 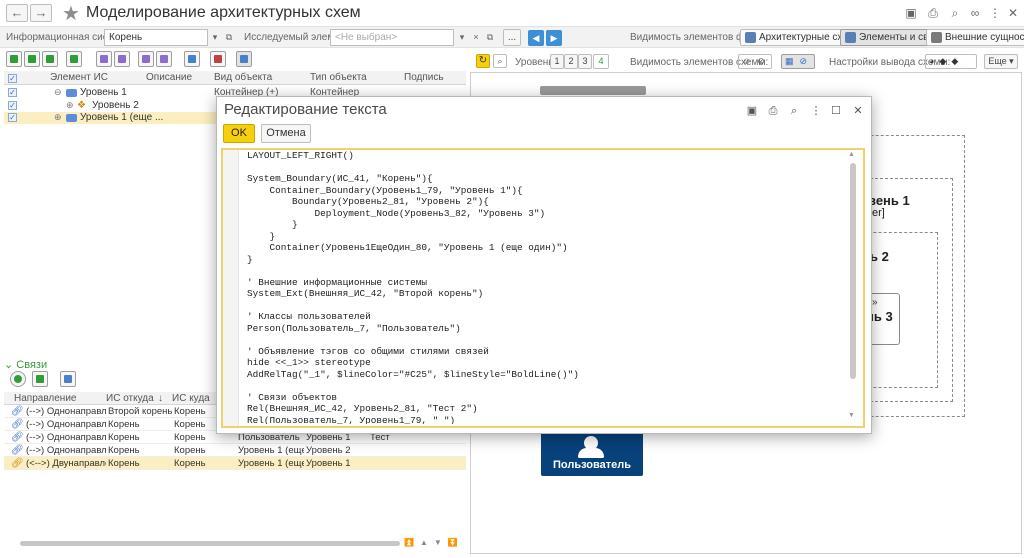 What do you see at coordinates (50, 59) in the screenshot?
I see `move-down-button` at bounding box center [50, 59].